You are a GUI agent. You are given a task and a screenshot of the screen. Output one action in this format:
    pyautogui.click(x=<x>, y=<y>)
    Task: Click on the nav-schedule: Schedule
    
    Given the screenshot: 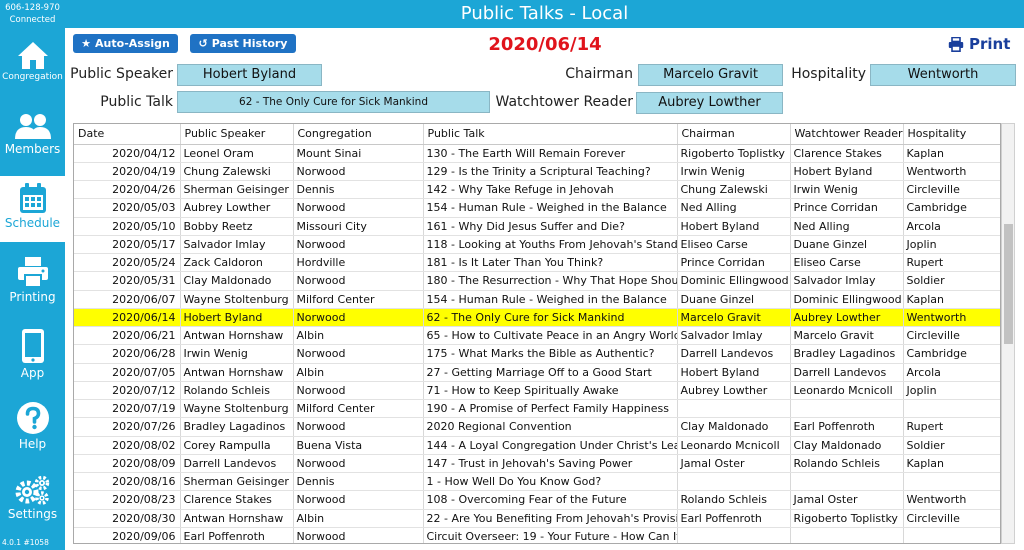 What is the action you would take?
    pyautogui.click(x=32, y=209)
    